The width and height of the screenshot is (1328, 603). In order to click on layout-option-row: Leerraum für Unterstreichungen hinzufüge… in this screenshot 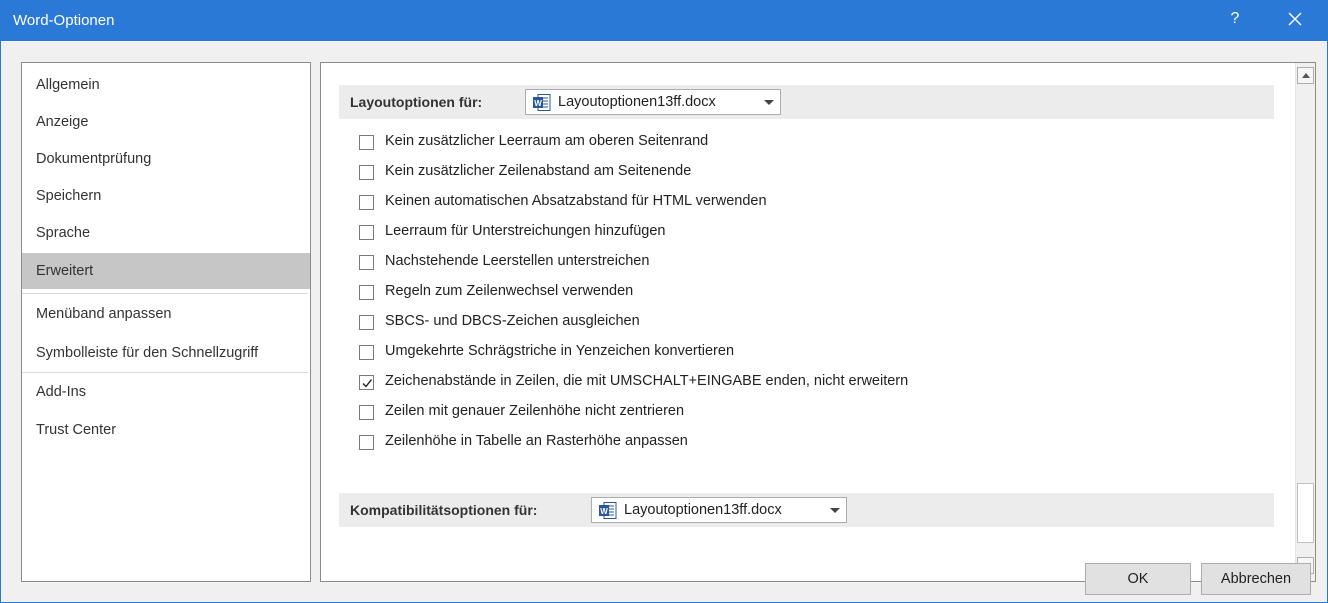, I will do `click(809, 233)`.